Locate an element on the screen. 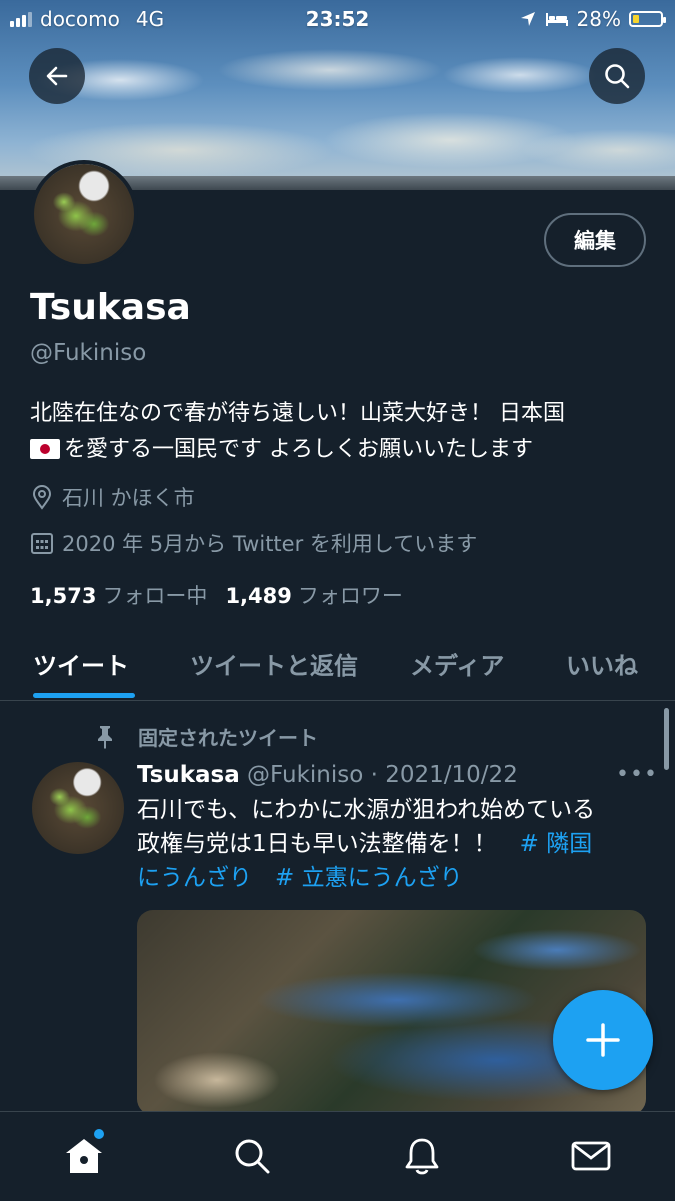  nav-notifications is located at coordinates (422, 1156).